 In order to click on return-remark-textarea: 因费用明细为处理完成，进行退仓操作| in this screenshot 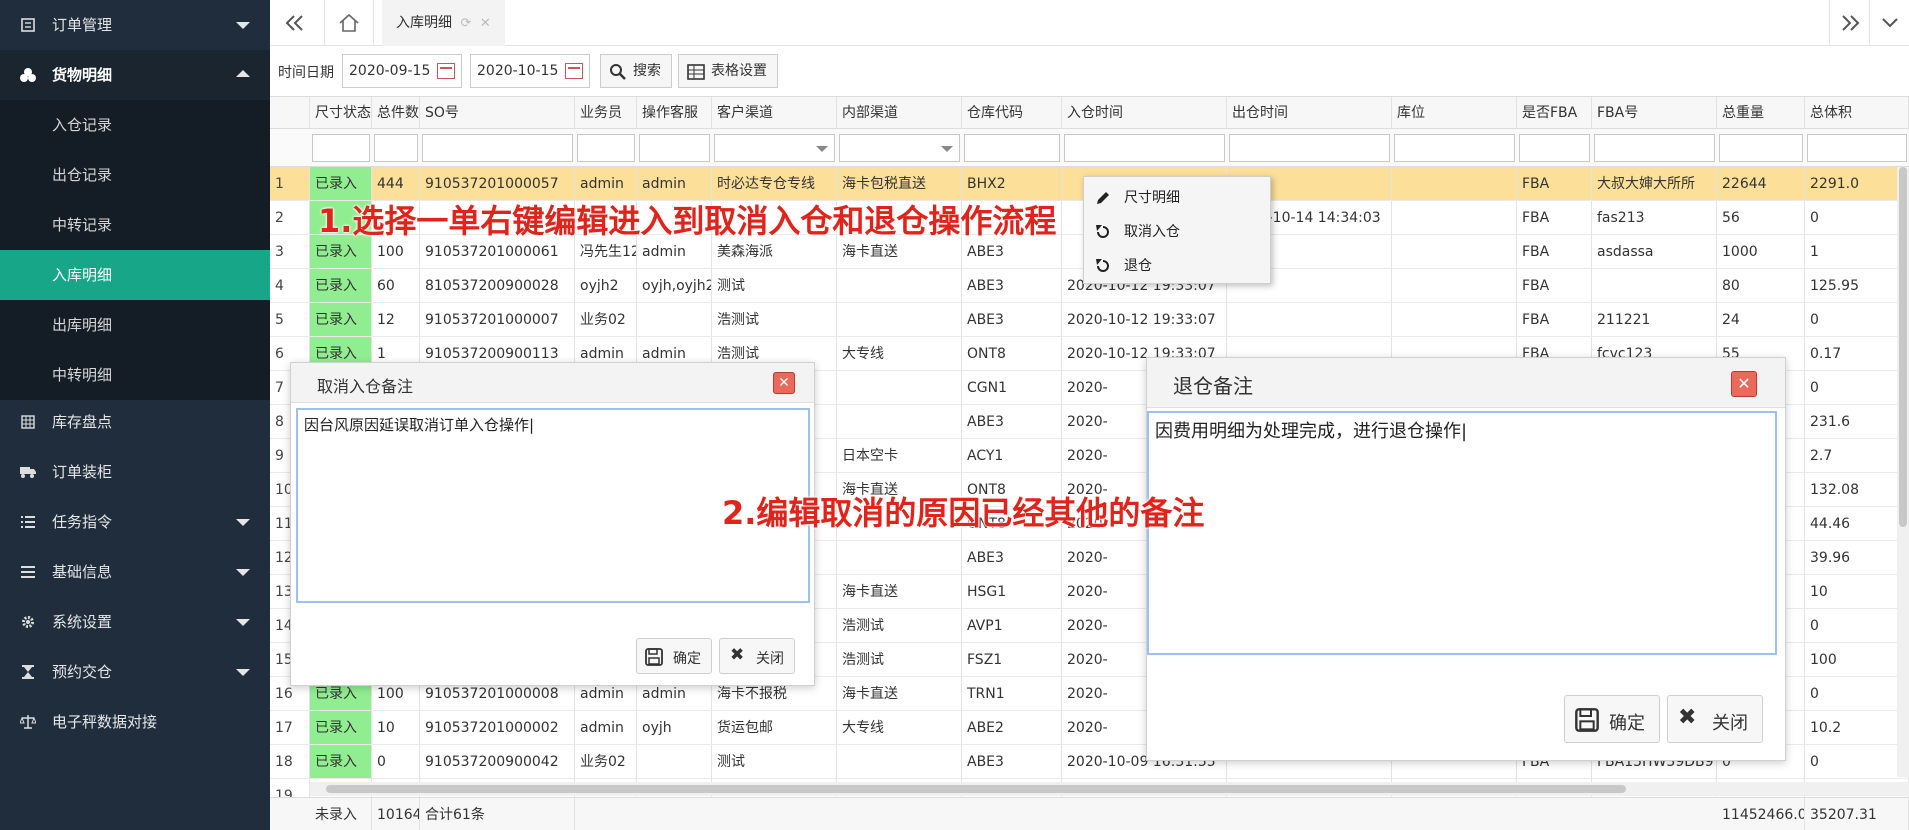, I will do `click(1462, 533)`.